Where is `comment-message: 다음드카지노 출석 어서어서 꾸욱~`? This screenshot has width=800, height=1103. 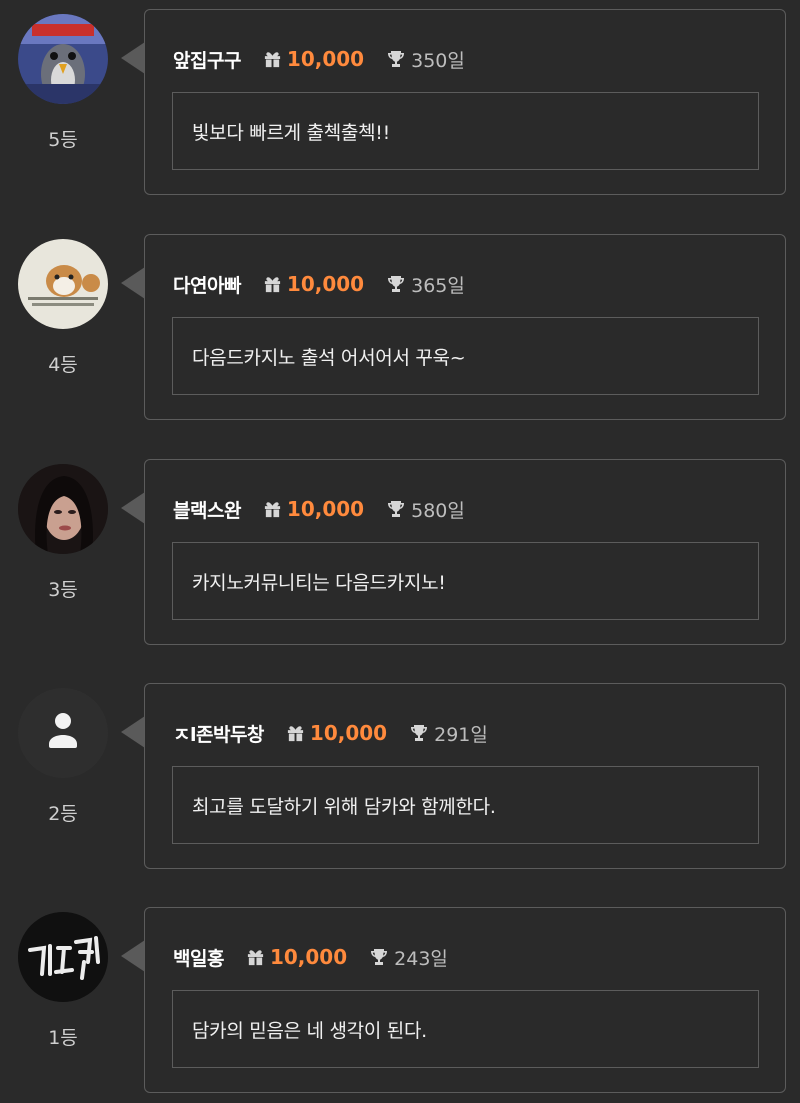
comment-message: 다음드카지노 출석 어서어서 꾸욱~ is located at coordinates (465, 356).